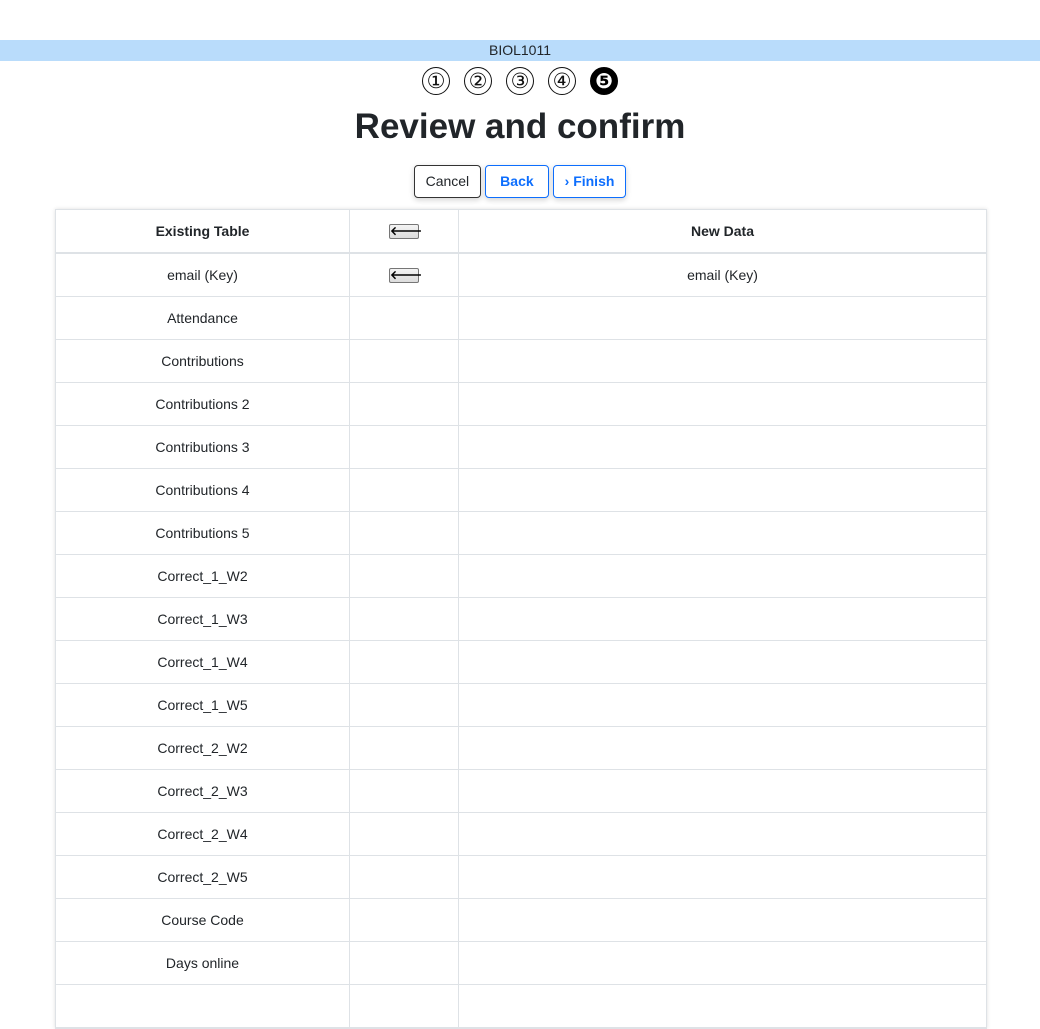 This screenshot has height=1029, width=1040. Describe the element at coordinates (203, 533) in the screenshot. I see `existing-column-cell: Contributions 5` at that location.